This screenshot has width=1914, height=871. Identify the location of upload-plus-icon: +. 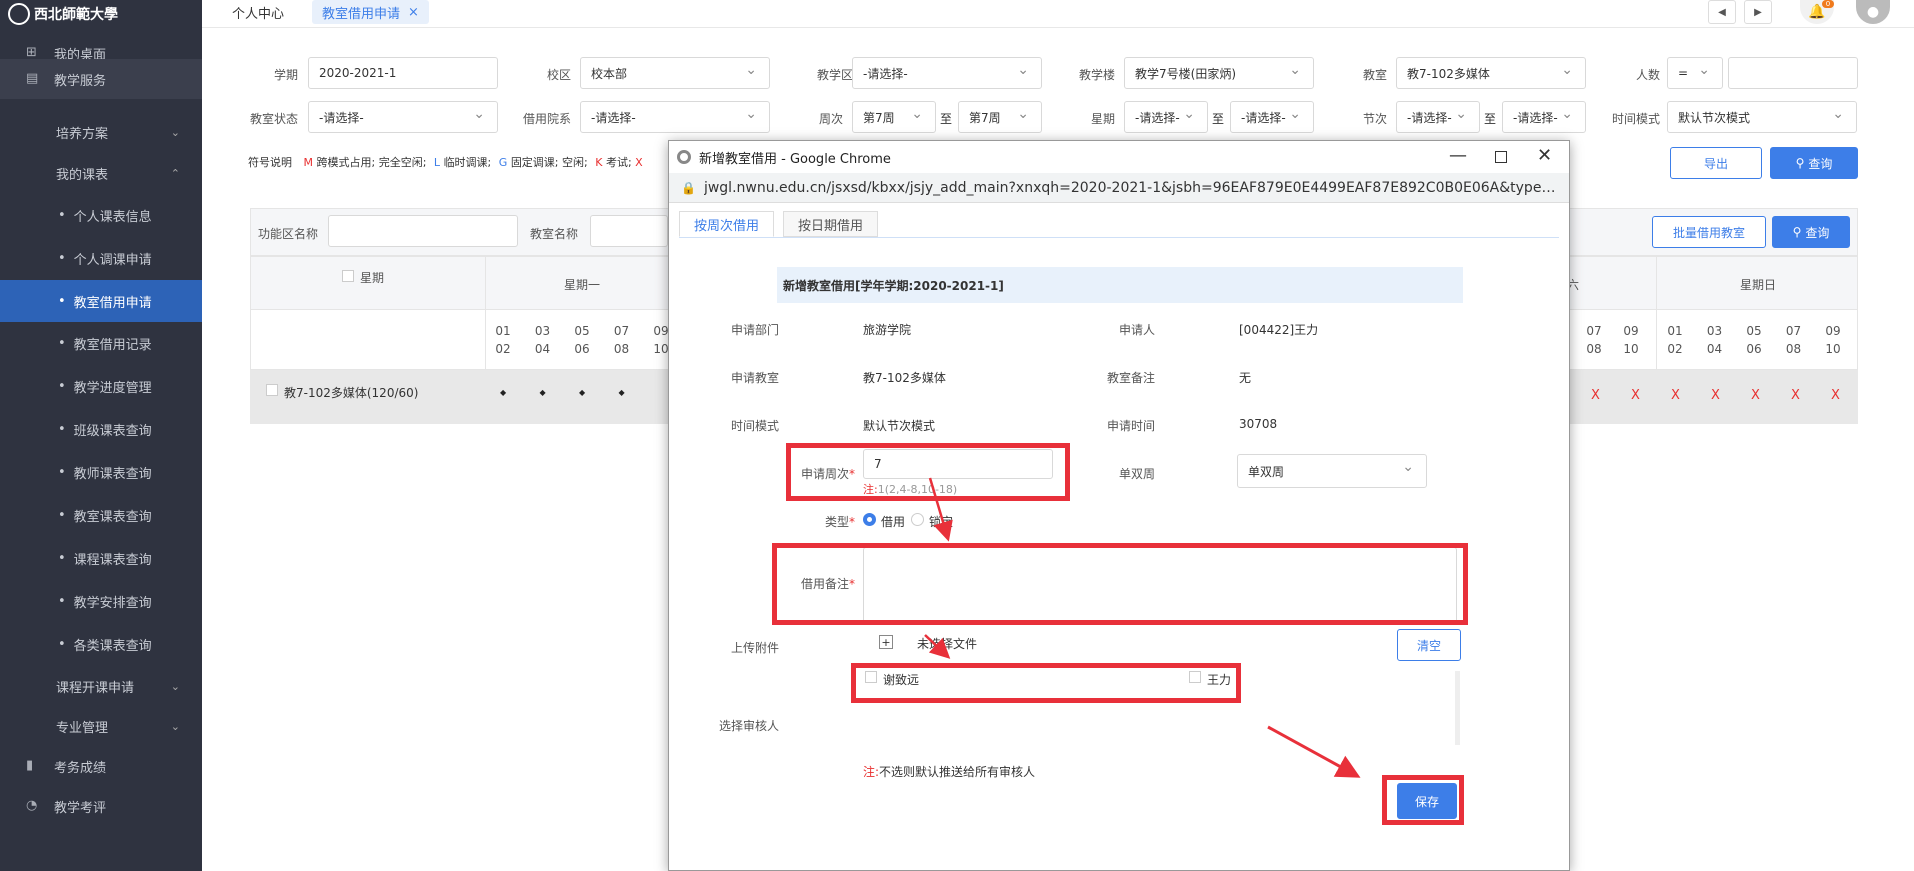
(886, 642).